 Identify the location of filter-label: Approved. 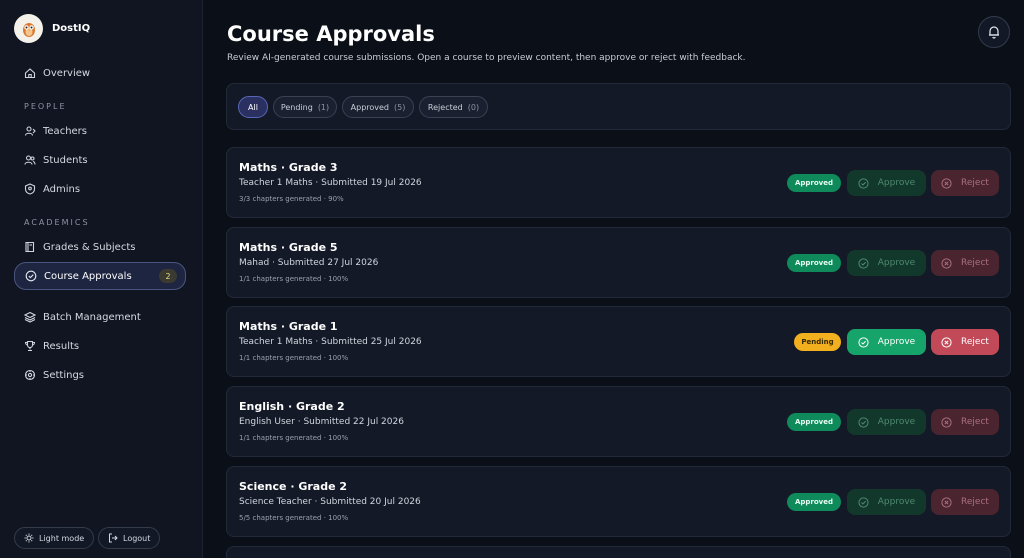
(370, 107).